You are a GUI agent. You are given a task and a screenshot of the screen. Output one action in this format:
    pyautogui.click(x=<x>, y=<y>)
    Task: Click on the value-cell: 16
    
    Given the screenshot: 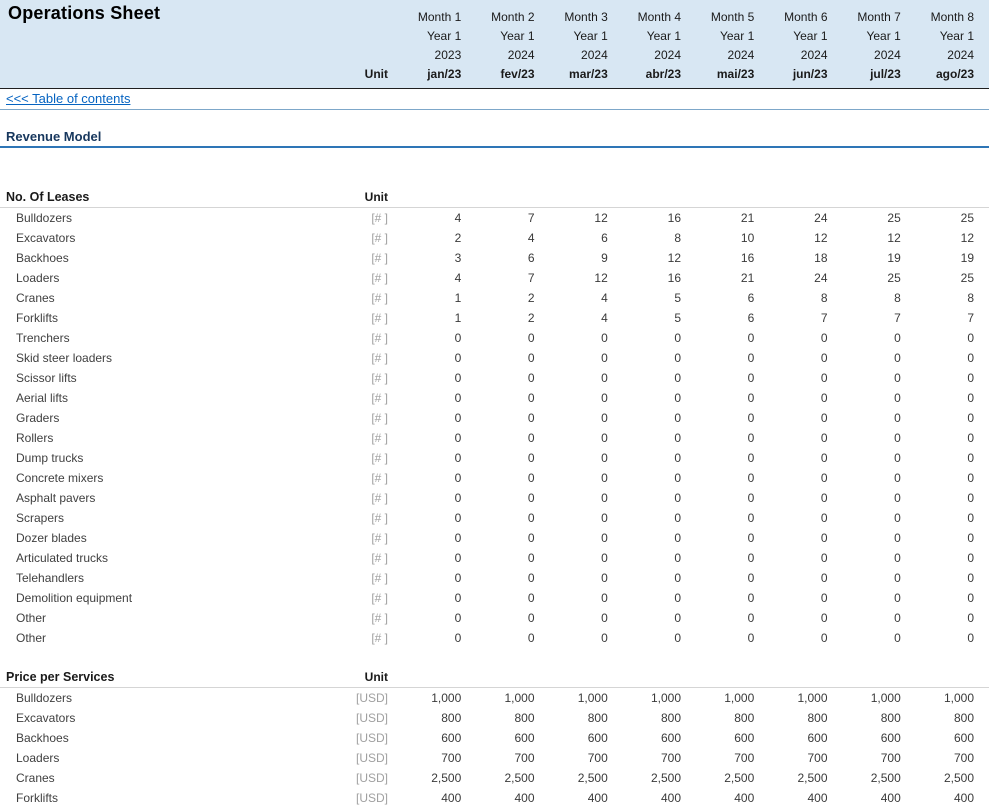 What is the action you would take?
    pyautogui.click(x=646, y=218)
    